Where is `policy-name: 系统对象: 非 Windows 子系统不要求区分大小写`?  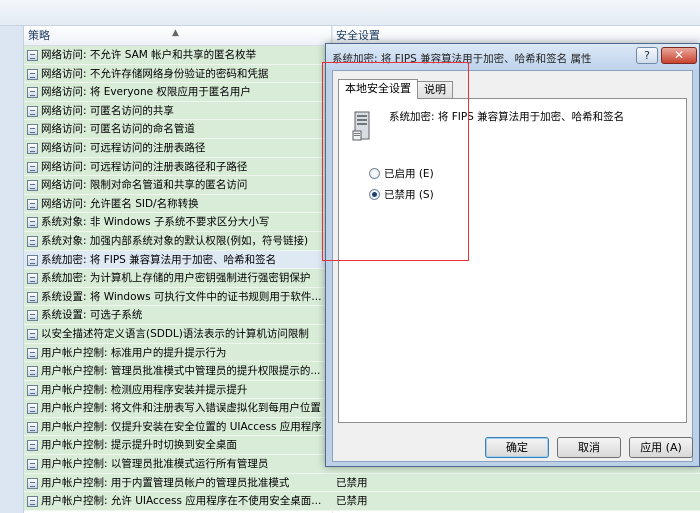
policy-name: 系统对象: 非 Windows 子系统不要求区分大小写 is located at coordinates (155, 222).